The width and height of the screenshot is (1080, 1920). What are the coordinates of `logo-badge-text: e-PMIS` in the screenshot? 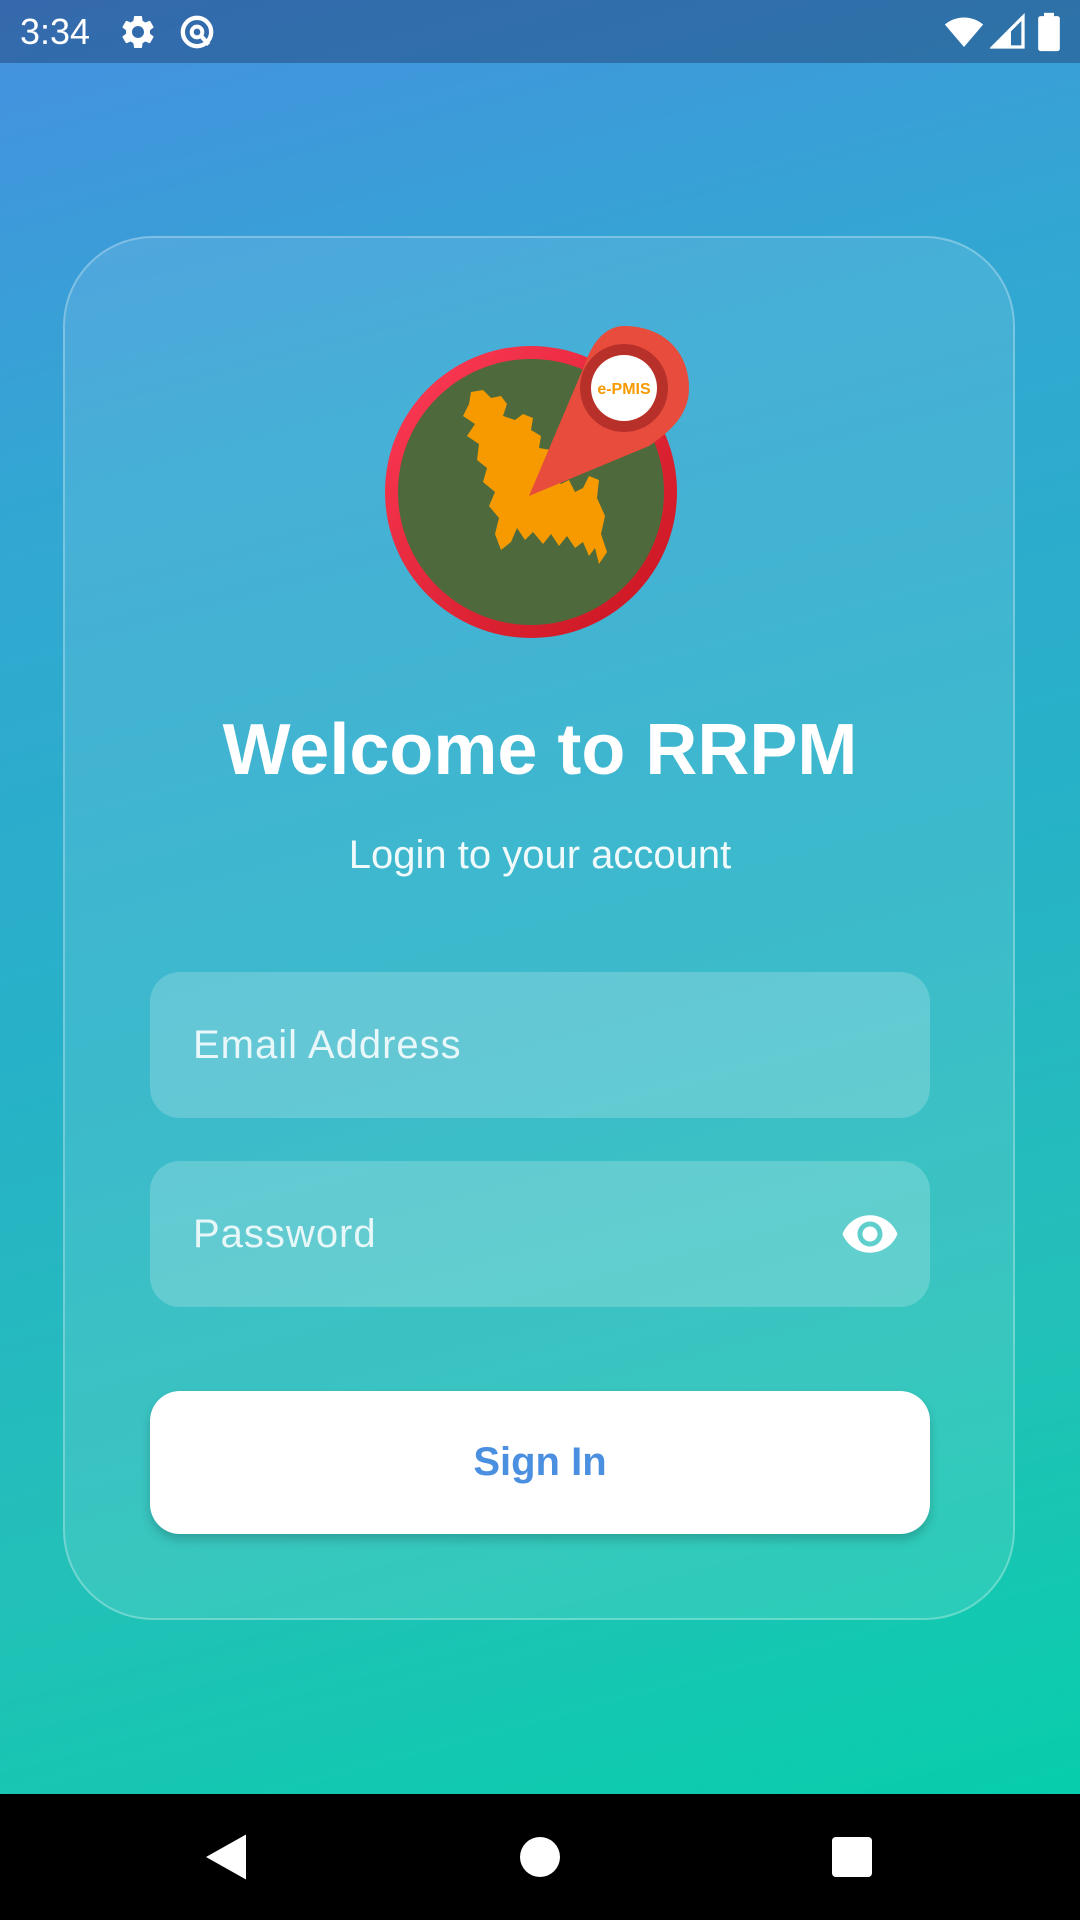 It's located at (624, 389).